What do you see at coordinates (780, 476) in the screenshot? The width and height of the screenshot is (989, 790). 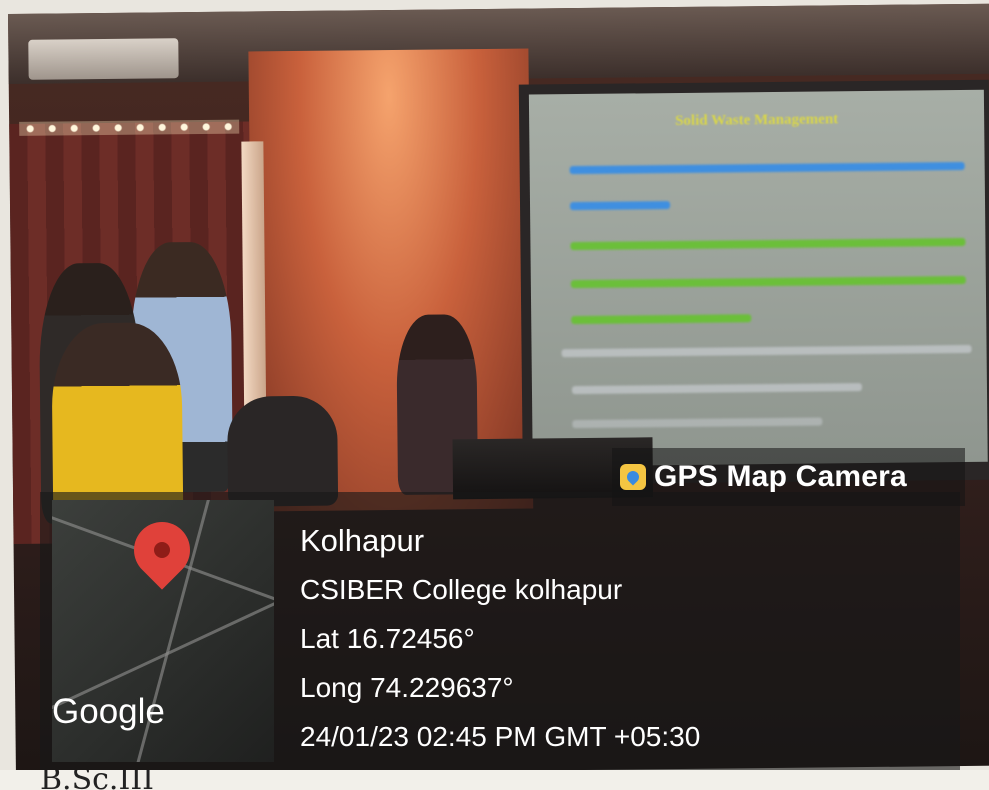 I see `gps-app-title: GPS Map Camera` at bounding box center [780, 476].